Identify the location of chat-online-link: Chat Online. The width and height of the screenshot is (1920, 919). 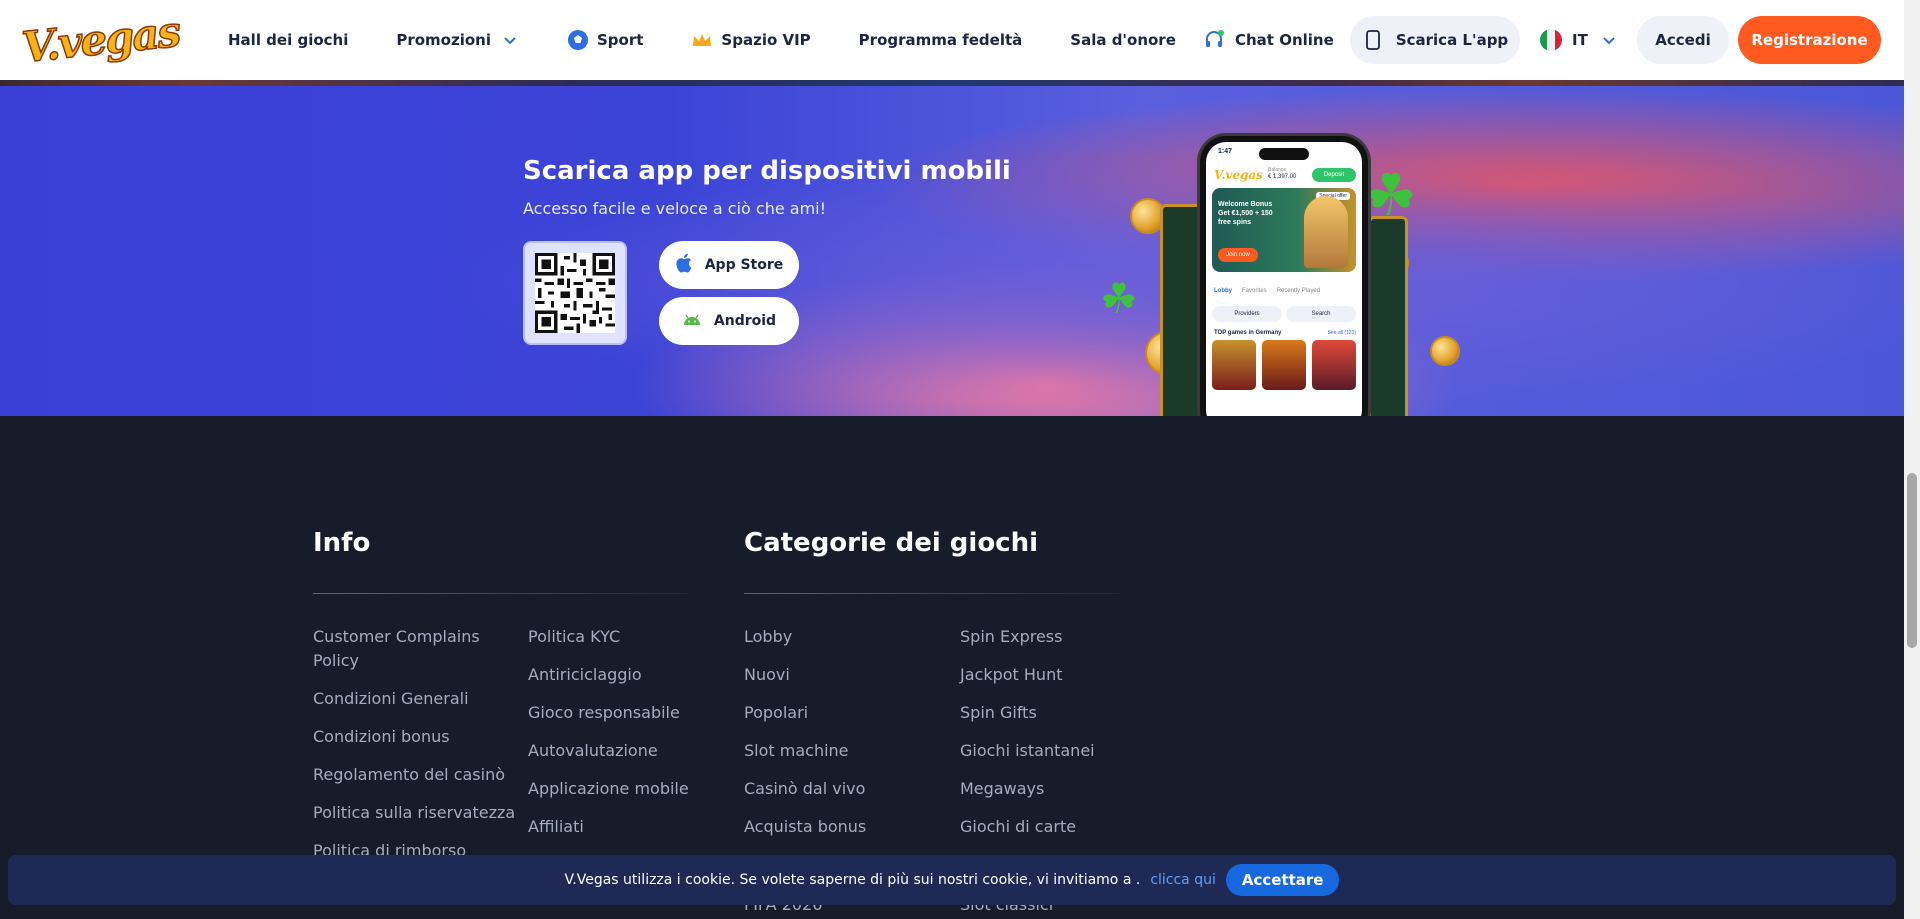
(1268, 40).